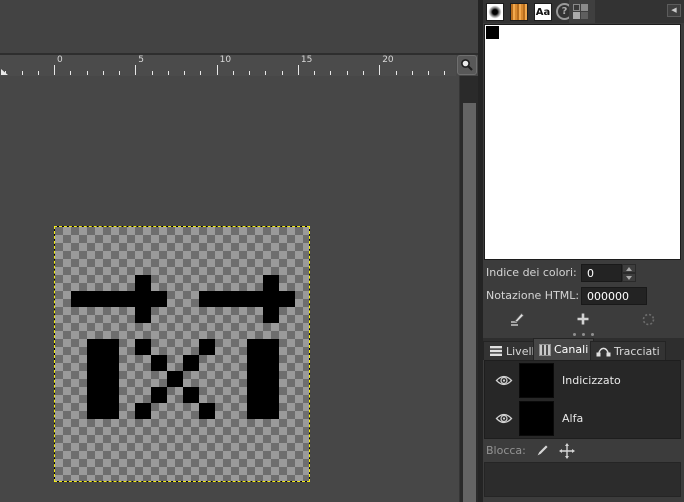  I want to click on dockable-tab-bar: Aa ? ◀, so click(583, 11).